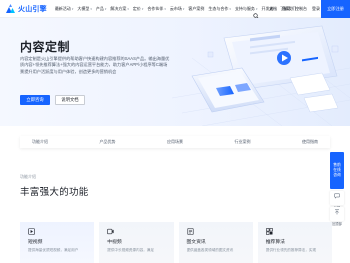  What do you see at coordinates (337, 211) in the screenshot?
I see `arrow-up-icon` at bounding box center [337, 211].